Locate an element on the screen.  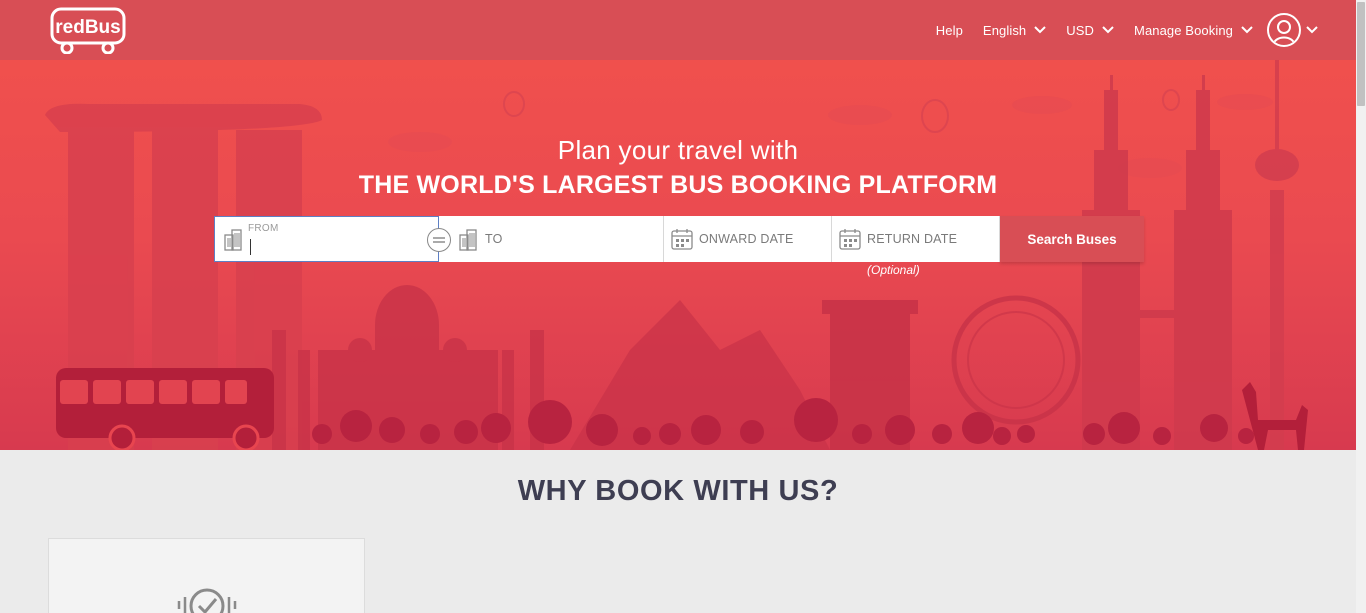
nav-help-label: Help is located at coordinates (949, 30).